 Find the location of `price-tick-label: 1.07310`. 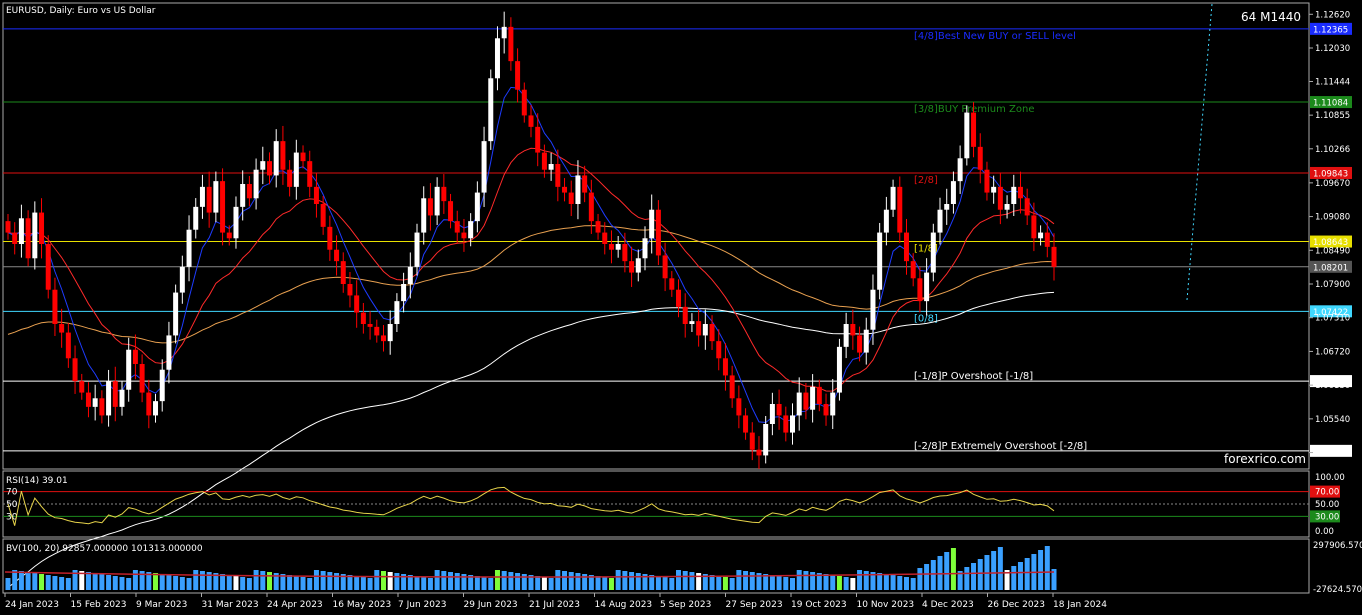

price-tick-label: 1.07310 is located at coordinates (1332, 319).